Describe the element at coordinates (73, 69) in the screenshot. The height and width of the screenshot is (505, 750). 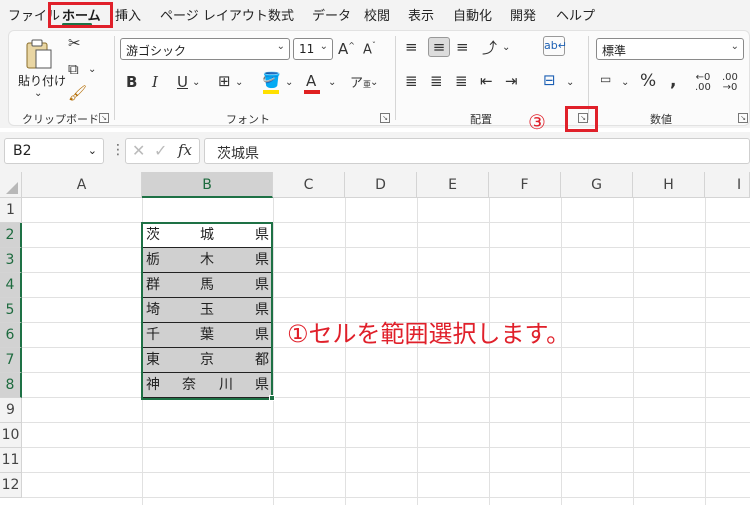
I see `copy-icon: ⧉` at that location.